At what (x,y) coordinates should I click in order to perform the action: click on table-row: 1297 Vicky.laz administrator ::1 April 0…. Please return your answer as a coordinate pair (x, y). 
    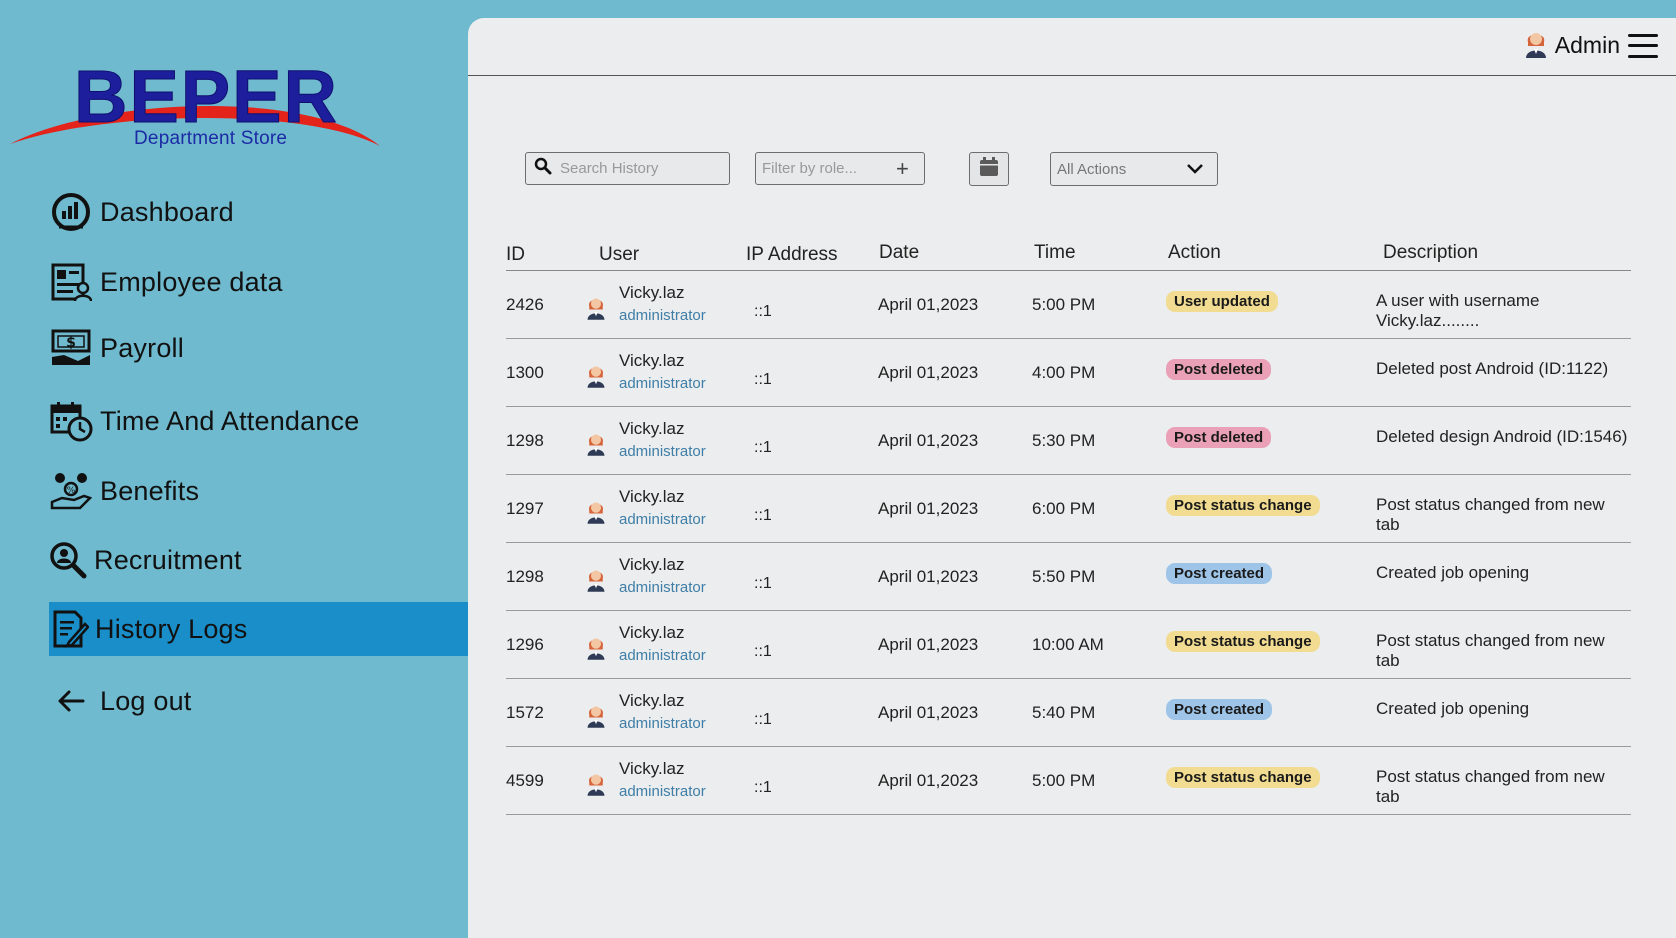
    Looking at the image, I should click on (1068, 509).